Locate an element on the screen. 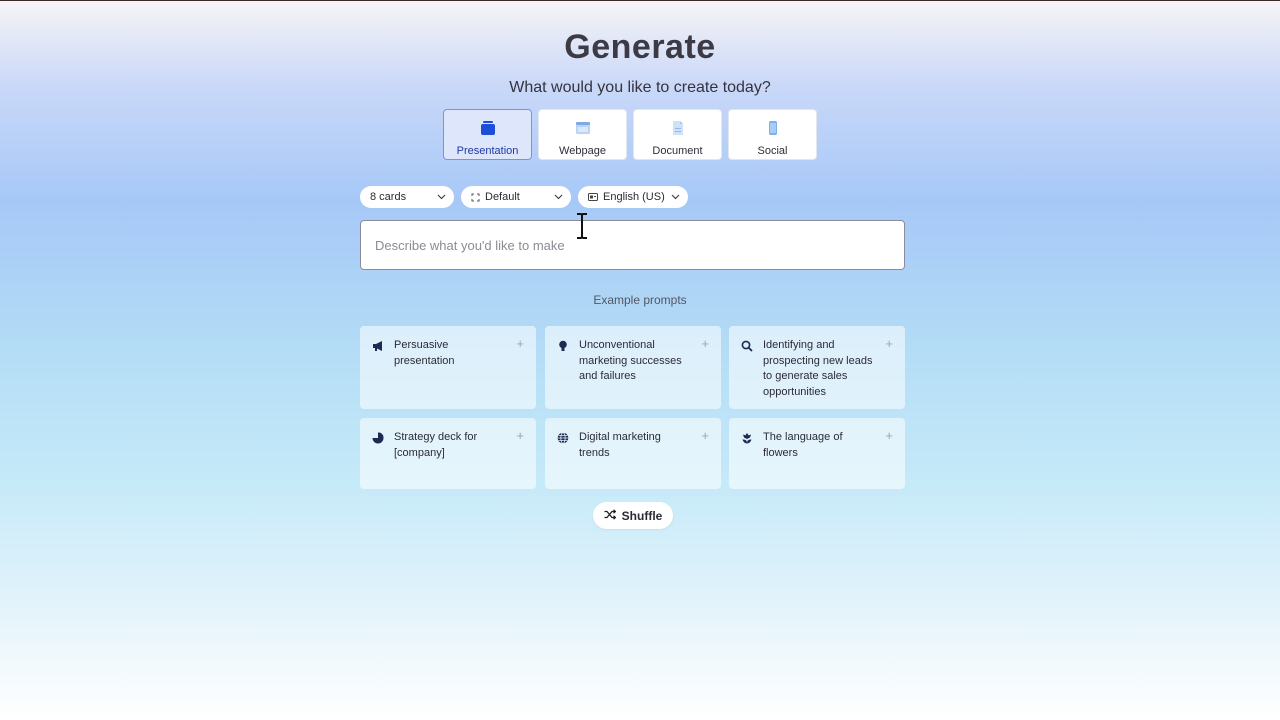 The width and height of the screenshot is (1280, 720). example-prompt-text: Digital marketing trends is located at coordinates (620, 445).